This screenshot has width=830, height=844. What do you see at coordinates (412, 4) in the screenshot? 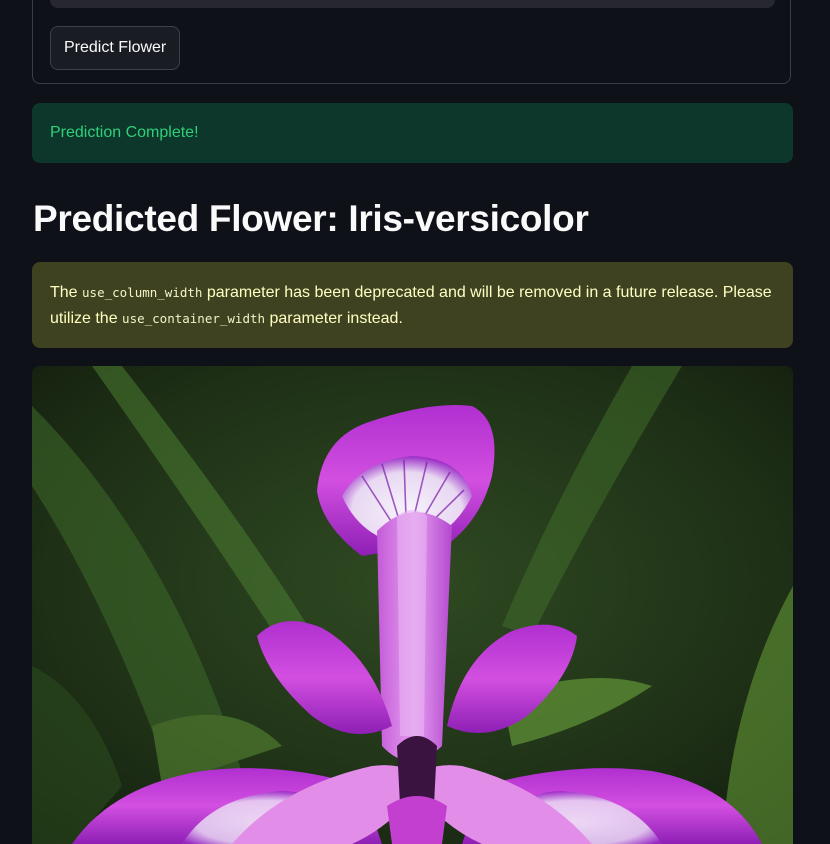
I see `input-slider-track` at bounding box center [412, 4].